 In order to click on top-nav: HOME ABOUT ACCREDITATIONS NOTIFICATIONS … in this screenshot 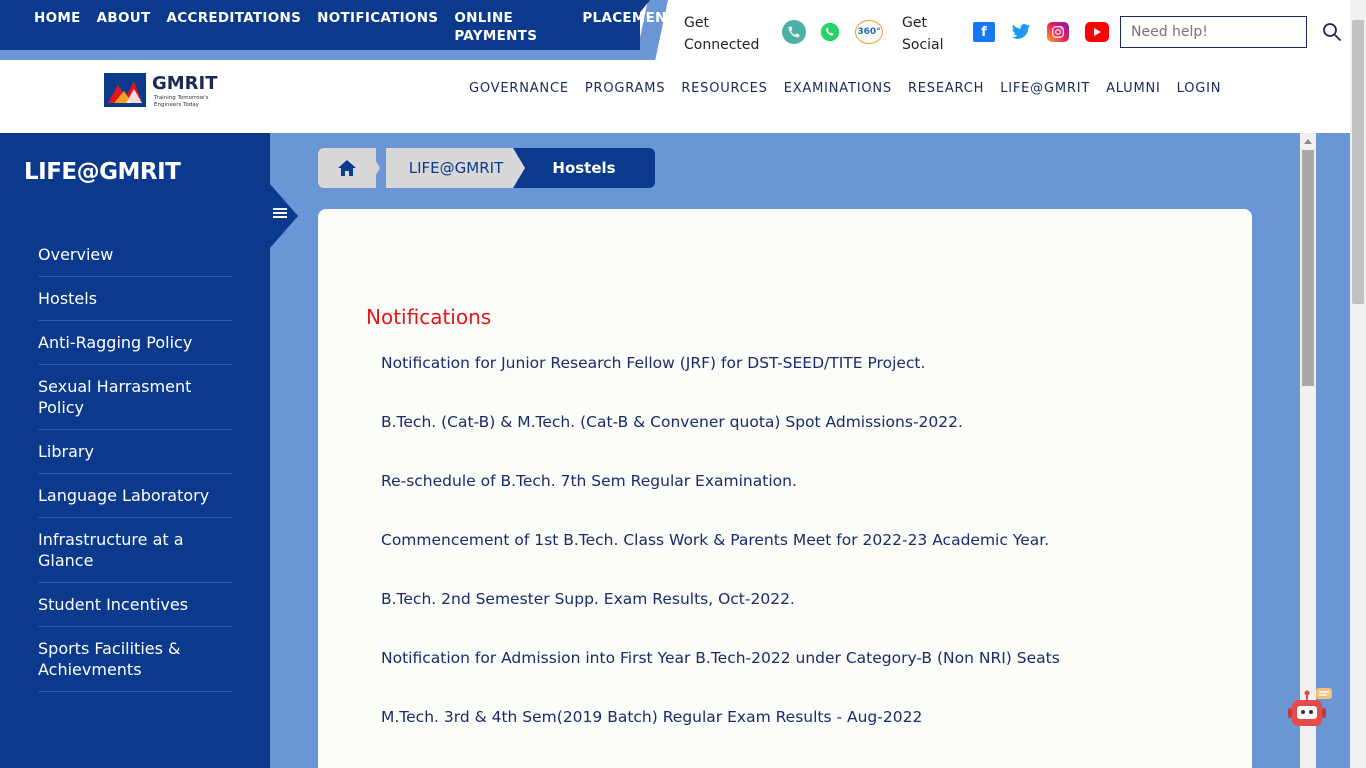, I will do `click(360, 27)`.